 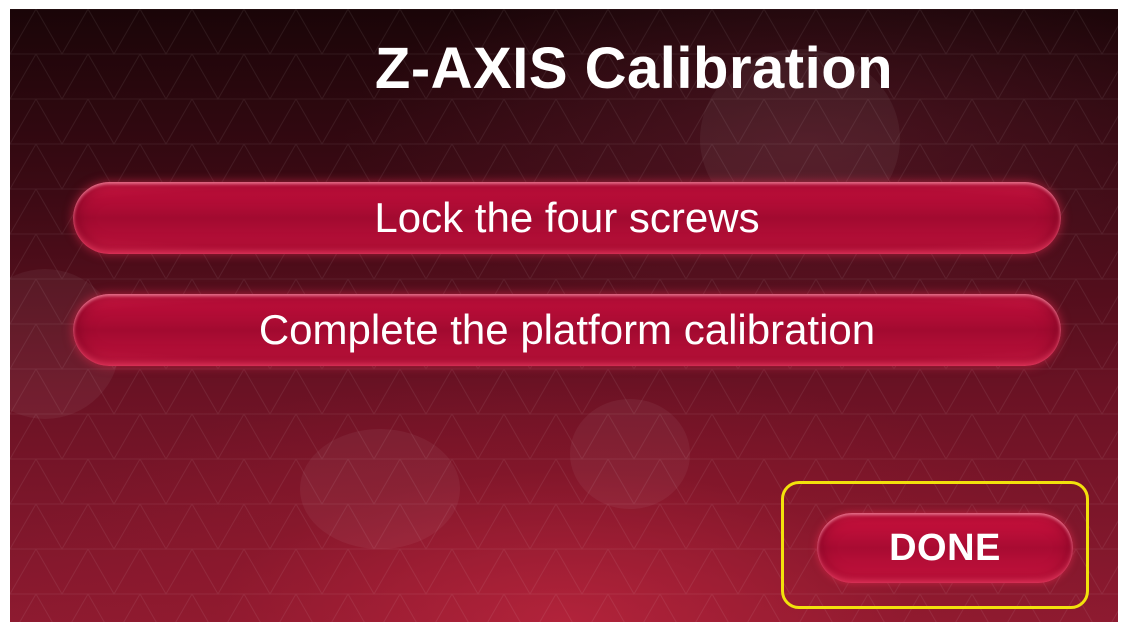 What do you see at coordinates (945, 548) in the screenshot?
I see `done-button: DONE` at bounding box center [945, 548].